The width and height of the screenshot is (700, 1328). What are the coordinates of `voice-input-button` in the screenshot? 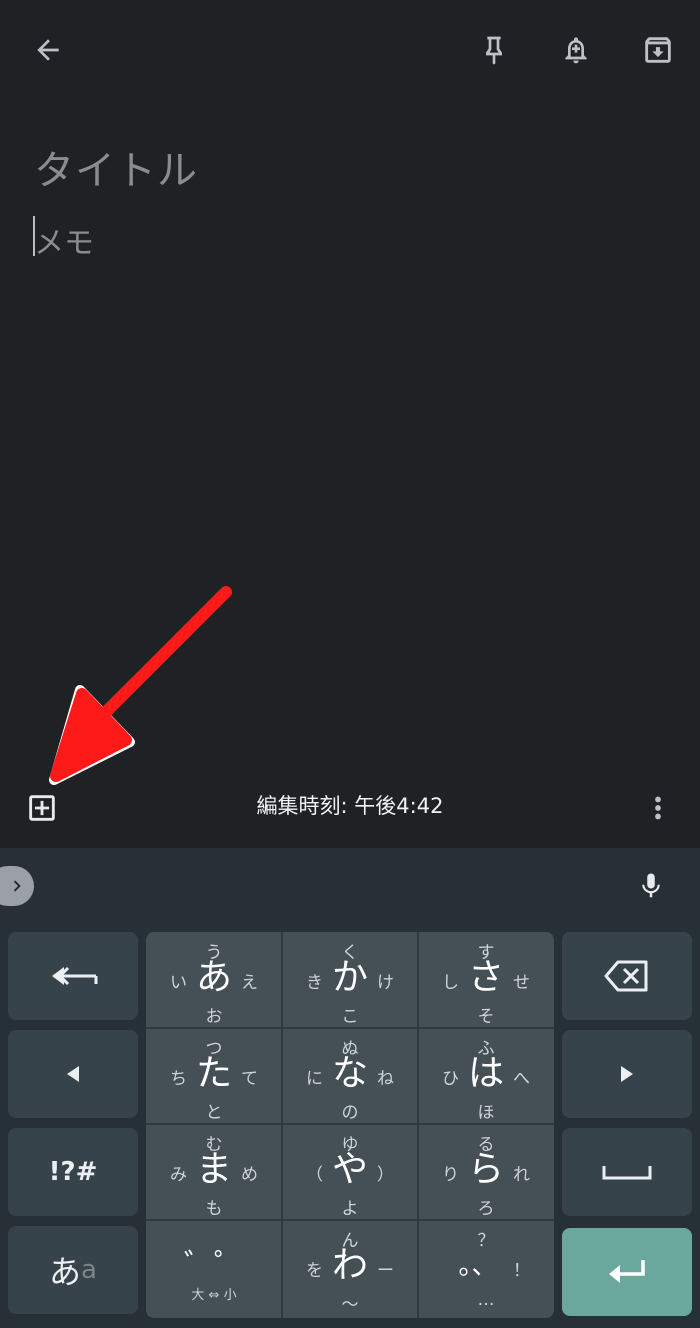 It's located at (651, 886).